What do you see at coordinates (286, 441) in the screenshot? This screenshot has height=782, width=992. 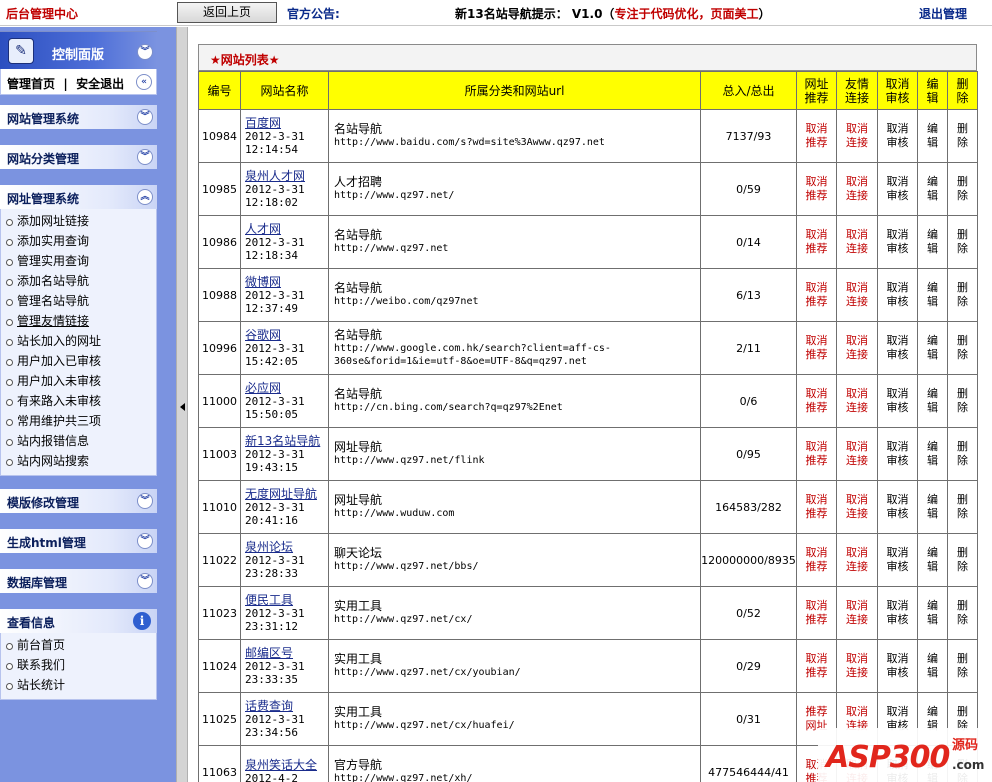 I see `site-name-link: 新13名站导航` at bounding box center [286, 441].